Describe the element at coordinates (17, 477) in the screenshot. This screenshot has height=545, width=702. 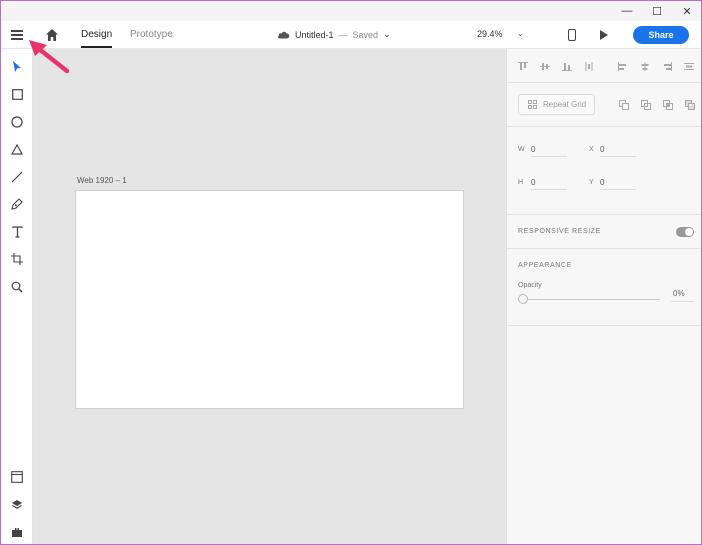
I see `assets-icon` at that location.